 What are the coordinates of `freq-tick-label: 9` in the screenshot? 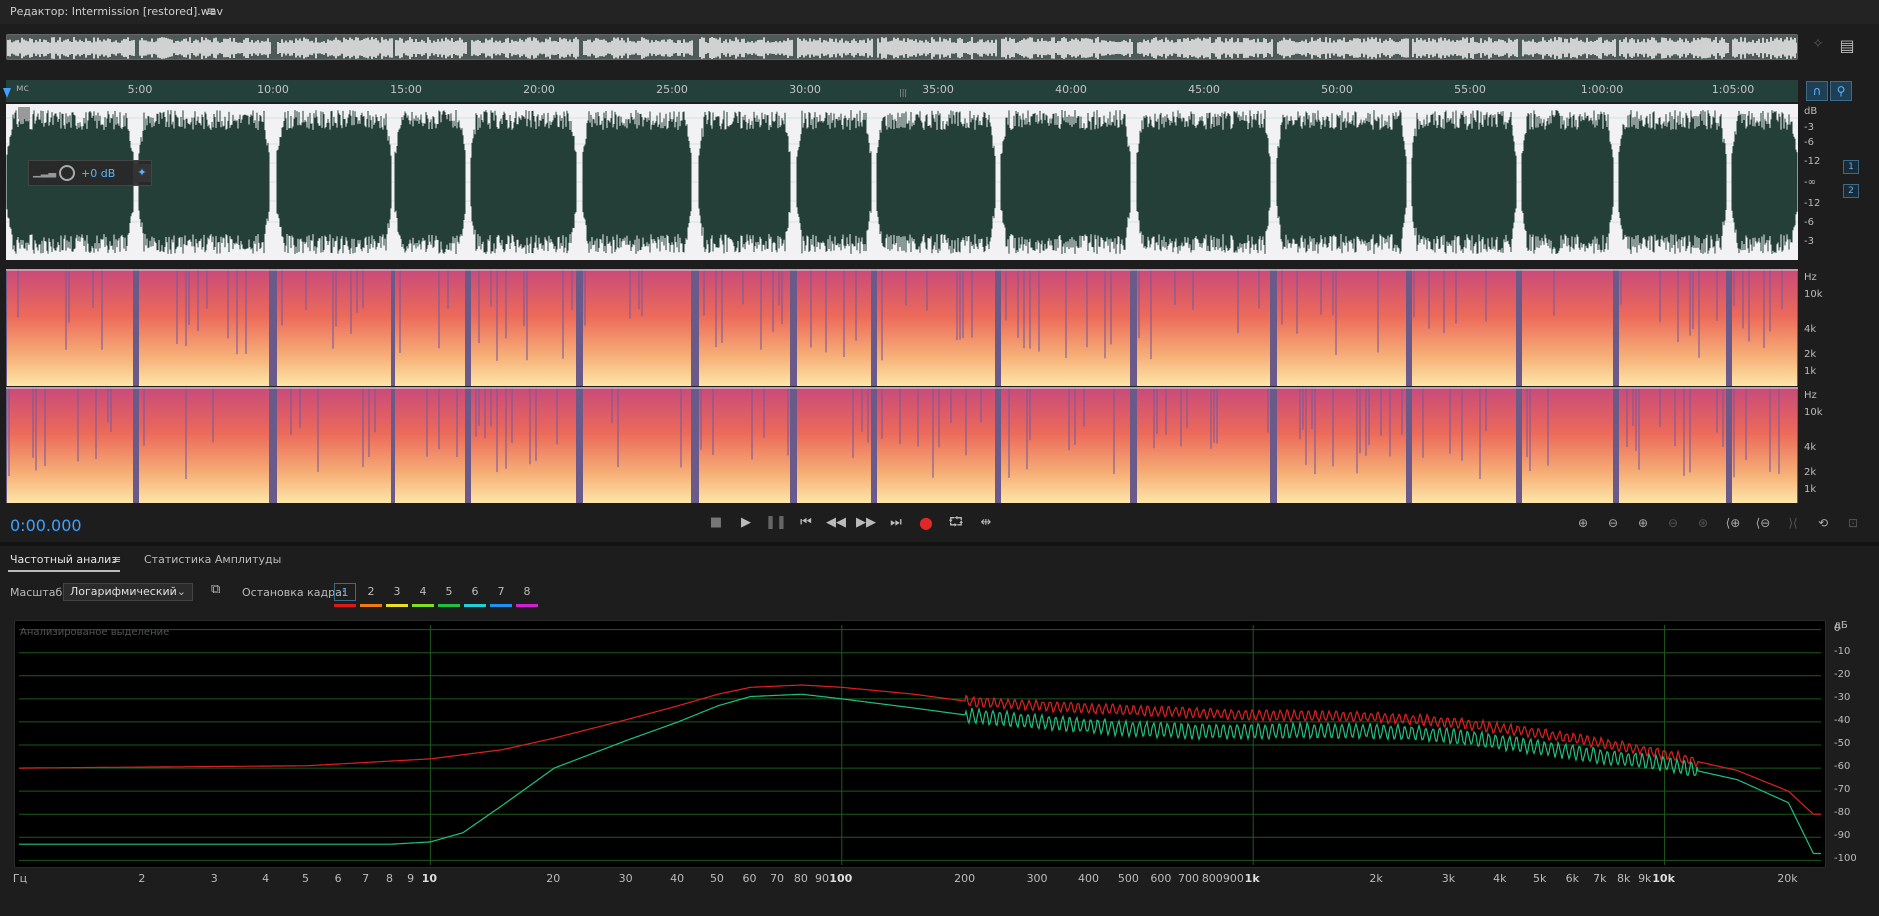 It's located at (411, 878).